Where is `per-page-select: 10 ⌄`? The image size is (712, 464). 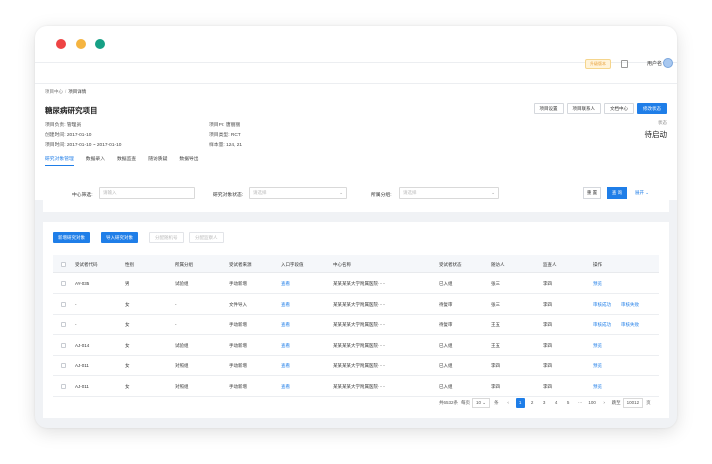 per-page-select: 10 ⌄ is located at coordinates (481, 403).